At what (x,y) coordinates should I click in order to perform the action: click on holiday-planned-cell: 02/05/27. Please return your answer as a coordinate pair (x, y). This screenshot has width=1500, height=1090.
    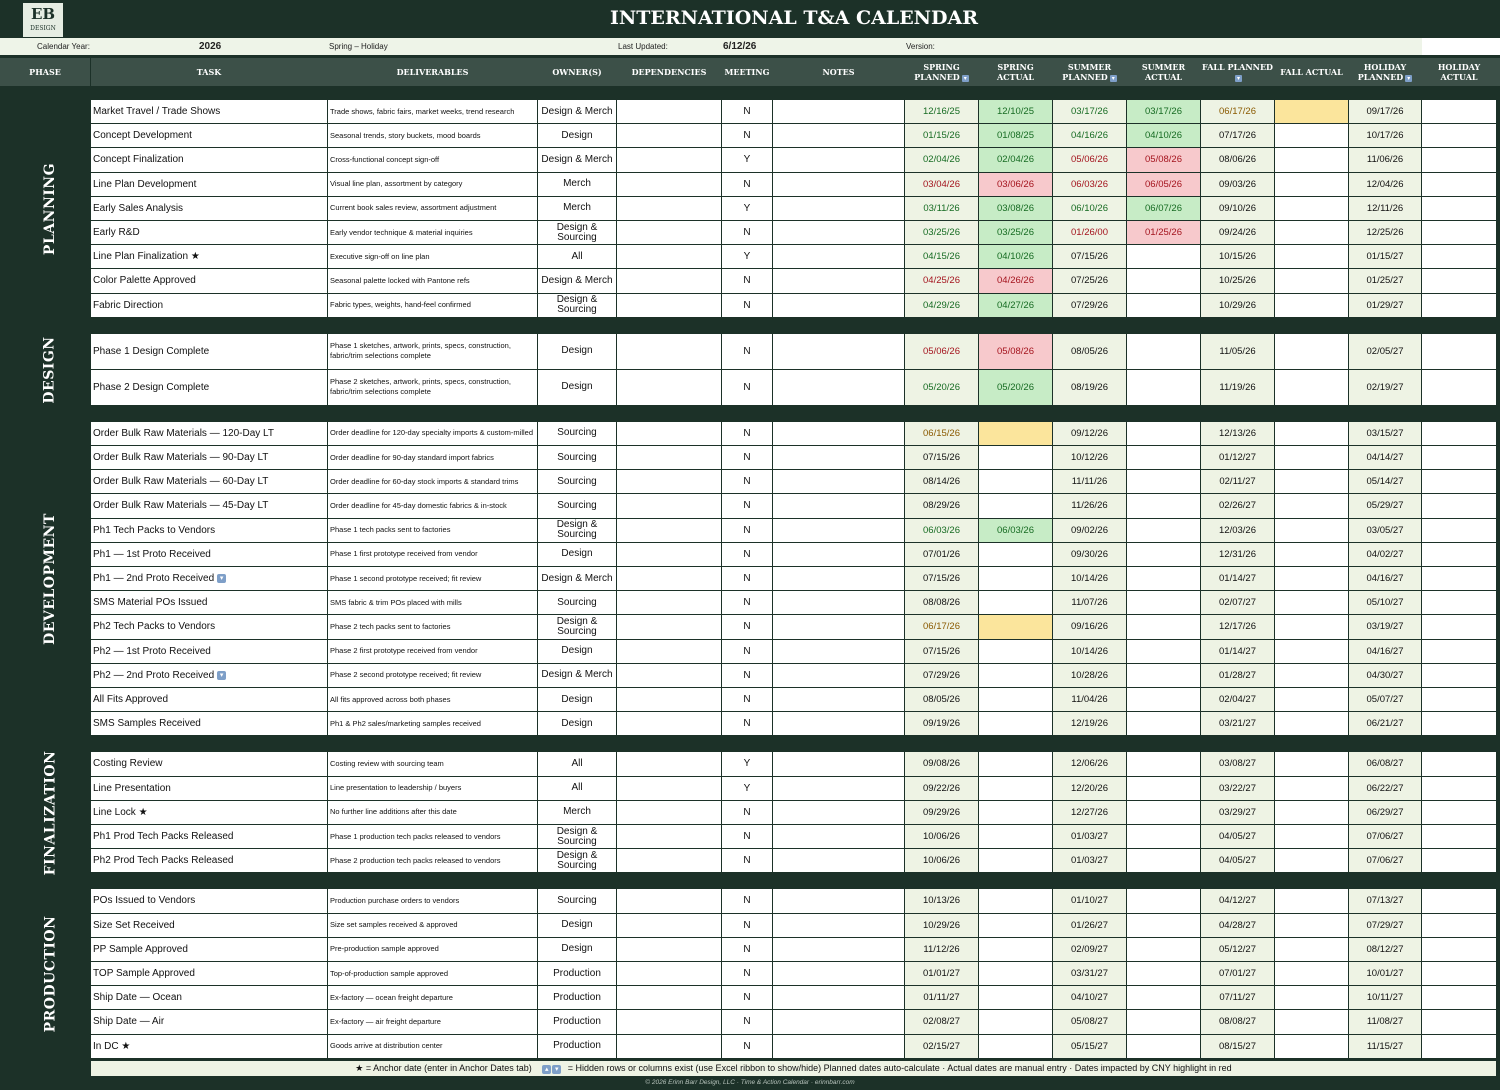
    Looking at the image, I should click on (1385, 351).